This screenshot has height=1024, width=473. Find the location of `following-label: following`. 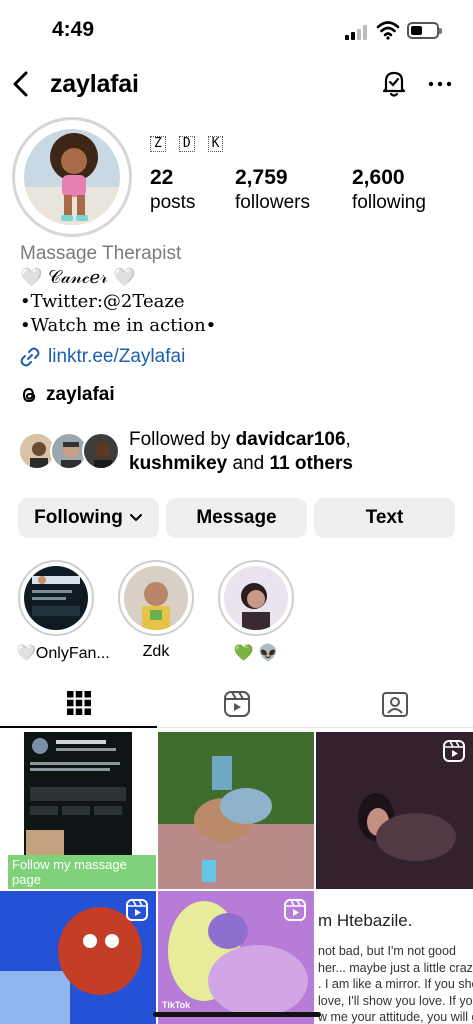

following-label: following is located at coordinates (389, 202).